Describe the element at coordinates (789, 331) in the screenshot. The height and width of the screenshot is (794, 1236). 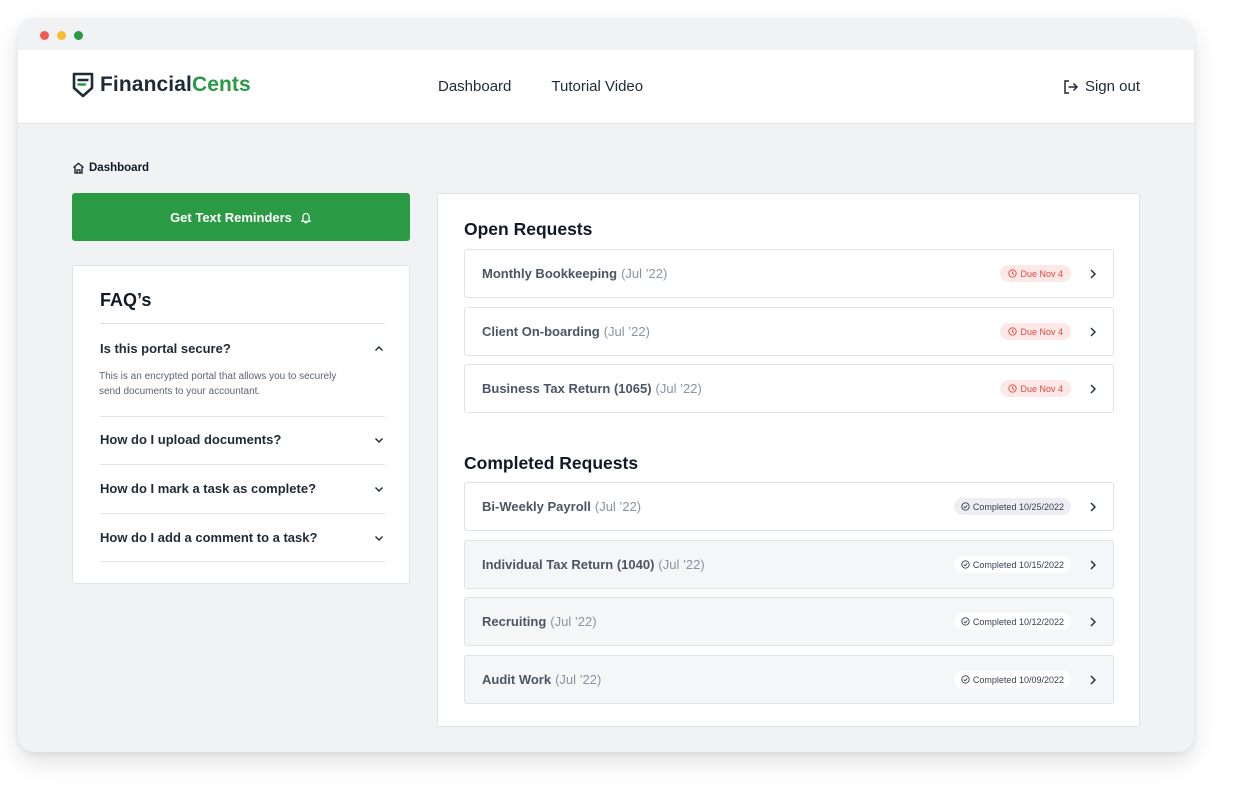
I see `open-request-row: Client On-boarding (Jul ’22) Due Nov 4` at that location.